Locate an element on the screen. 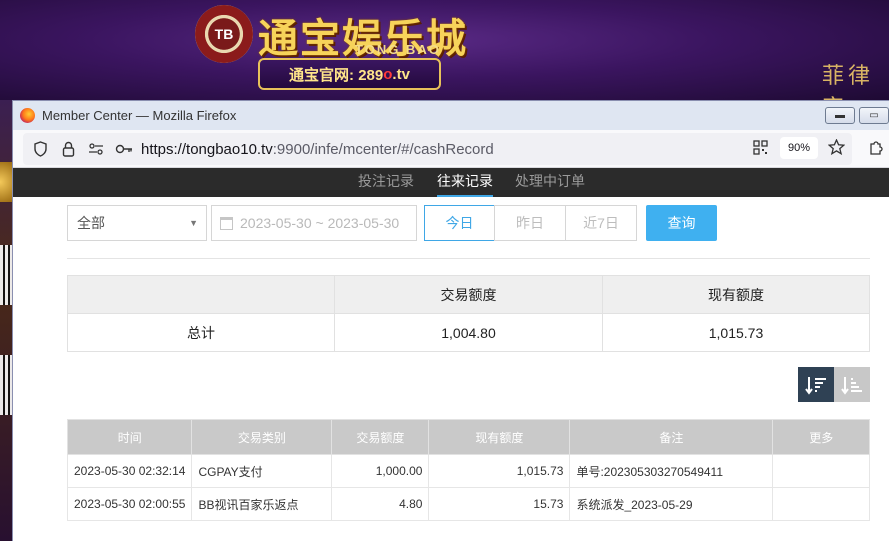  cell-time: 2023-05-30 02:32:14 is located at coordinates (129, 471).